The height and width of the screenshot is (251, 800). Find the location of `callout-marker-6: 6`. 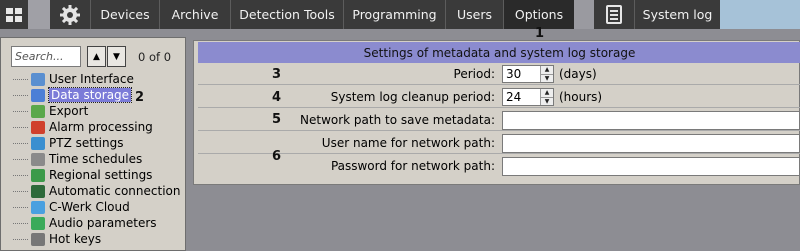

callout-marker-6: 6 is located at coordinates (277, 156).